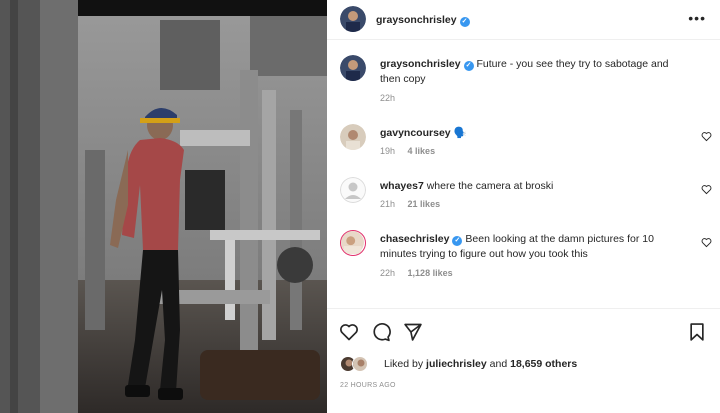 Image resolution: width=720 pixels, height=413 pixels. What do you see at coordinates (490, 186) in the screenshot?
I see `comment-body: where the camera at broski` at bounding box center [490, 186].